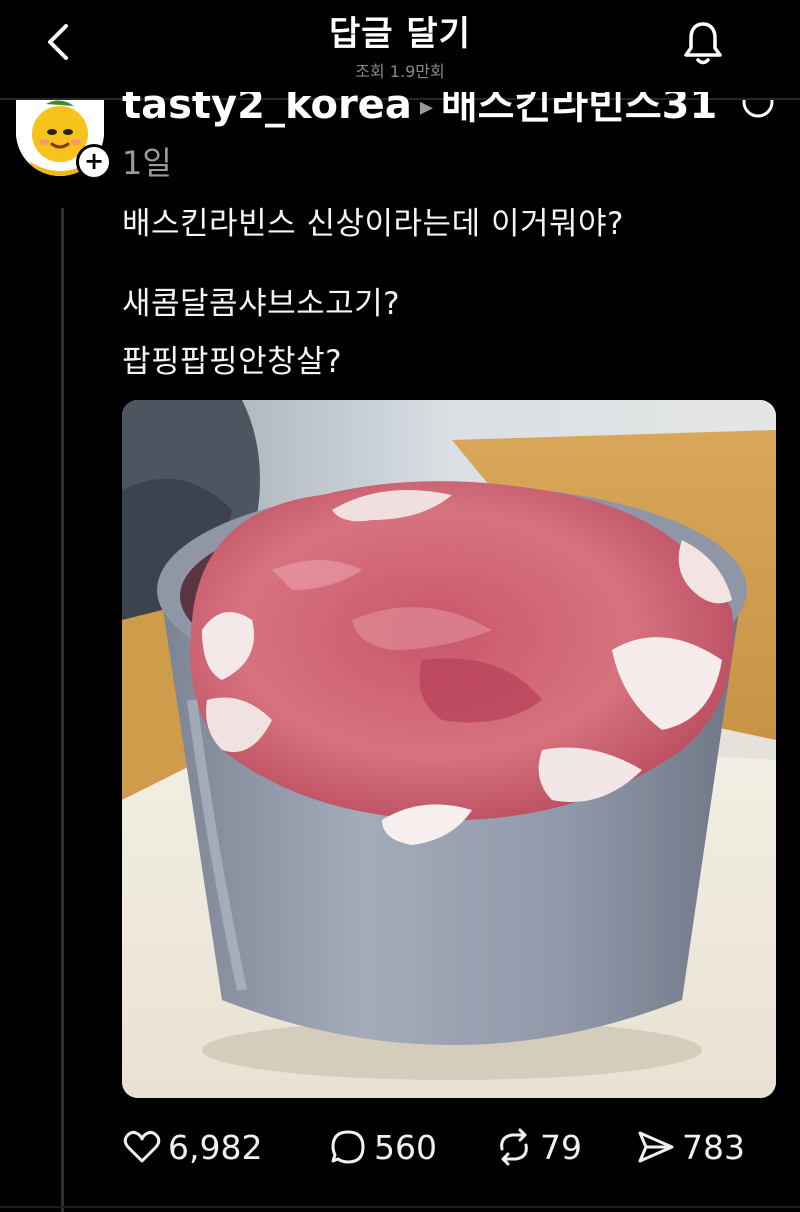 Image resolution: width=800 pixels, height=1212 pixels. I want to click on notification-button, so click(703, 43).